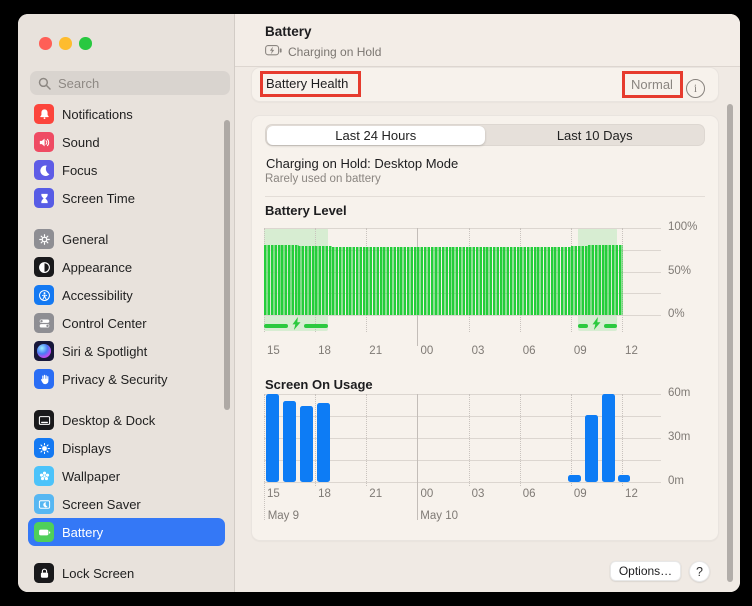 The image size is (752, 606). I want to click on search-input, so click(139, 83).